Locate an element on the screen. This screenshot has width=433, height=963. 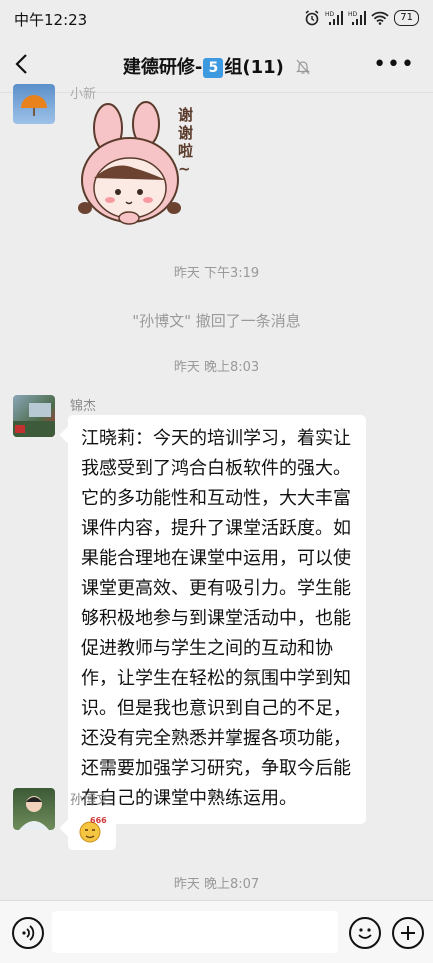
voice-waves-icon is located at coordinates (28, 933).